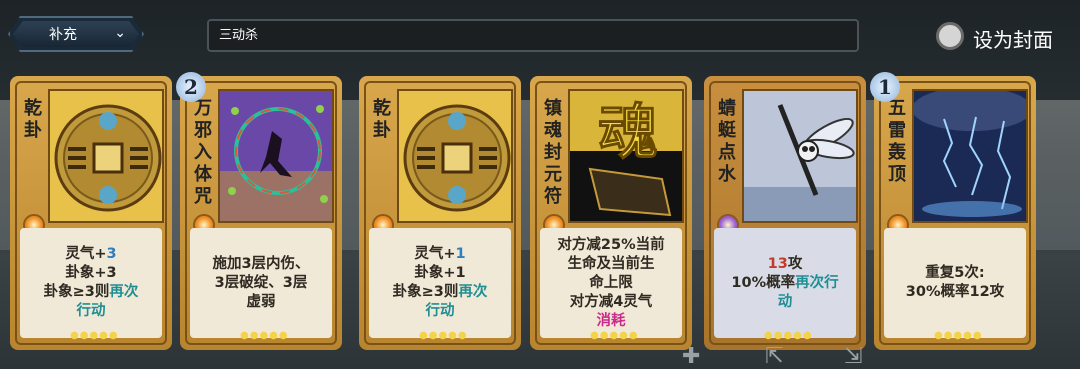  Describe the element at coordinates (91, 273) in the screenshot. I see `card-description-line: 卦象+3` at that location.